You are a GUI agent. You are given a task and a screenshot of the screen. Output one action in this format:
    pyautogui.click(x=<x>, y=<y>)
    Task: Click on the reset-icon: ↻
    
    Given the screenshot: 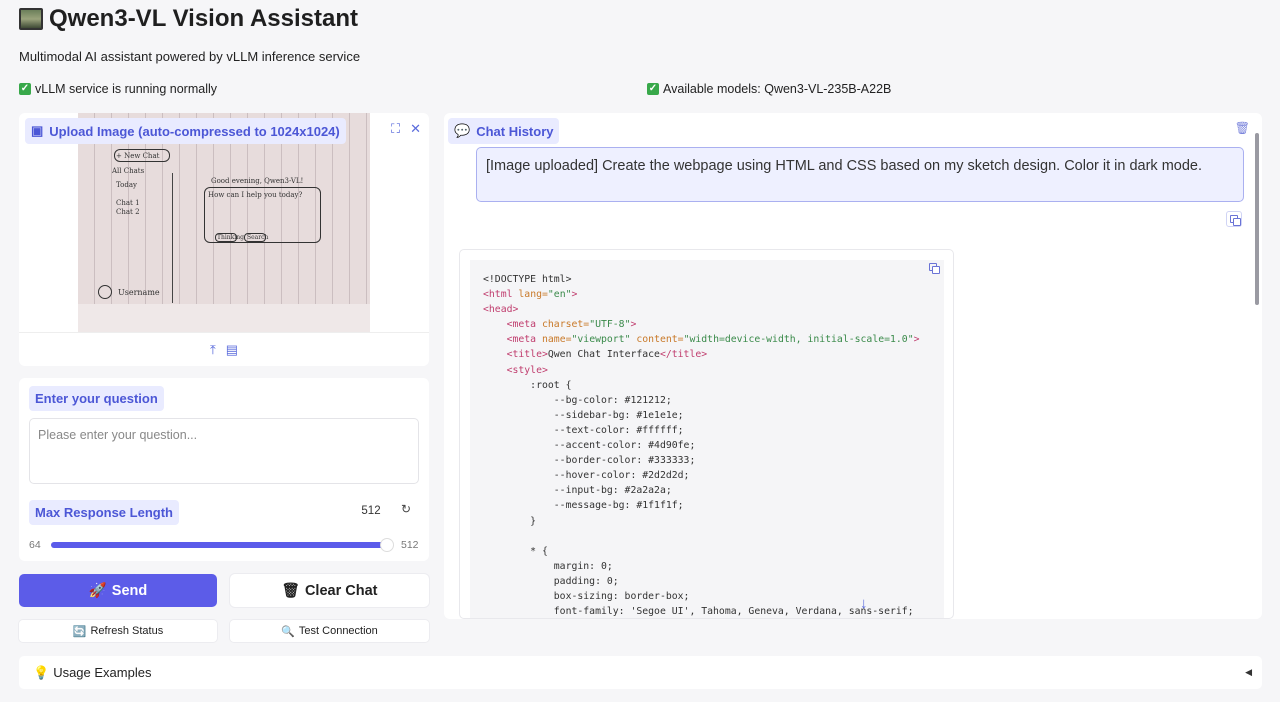 What is the action you would take?
    pyautogui.click(x=406, y=509)
    